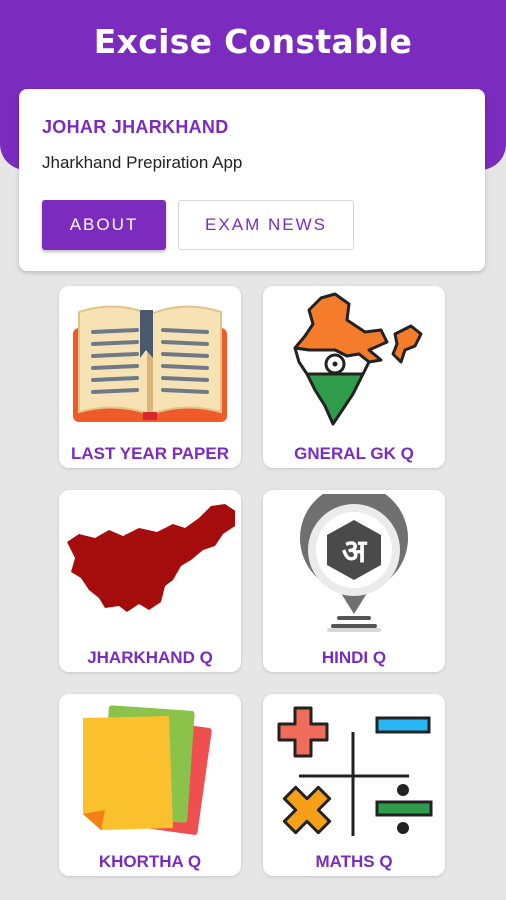  I want to click on about-button: ABOUT, so click(104, 225).